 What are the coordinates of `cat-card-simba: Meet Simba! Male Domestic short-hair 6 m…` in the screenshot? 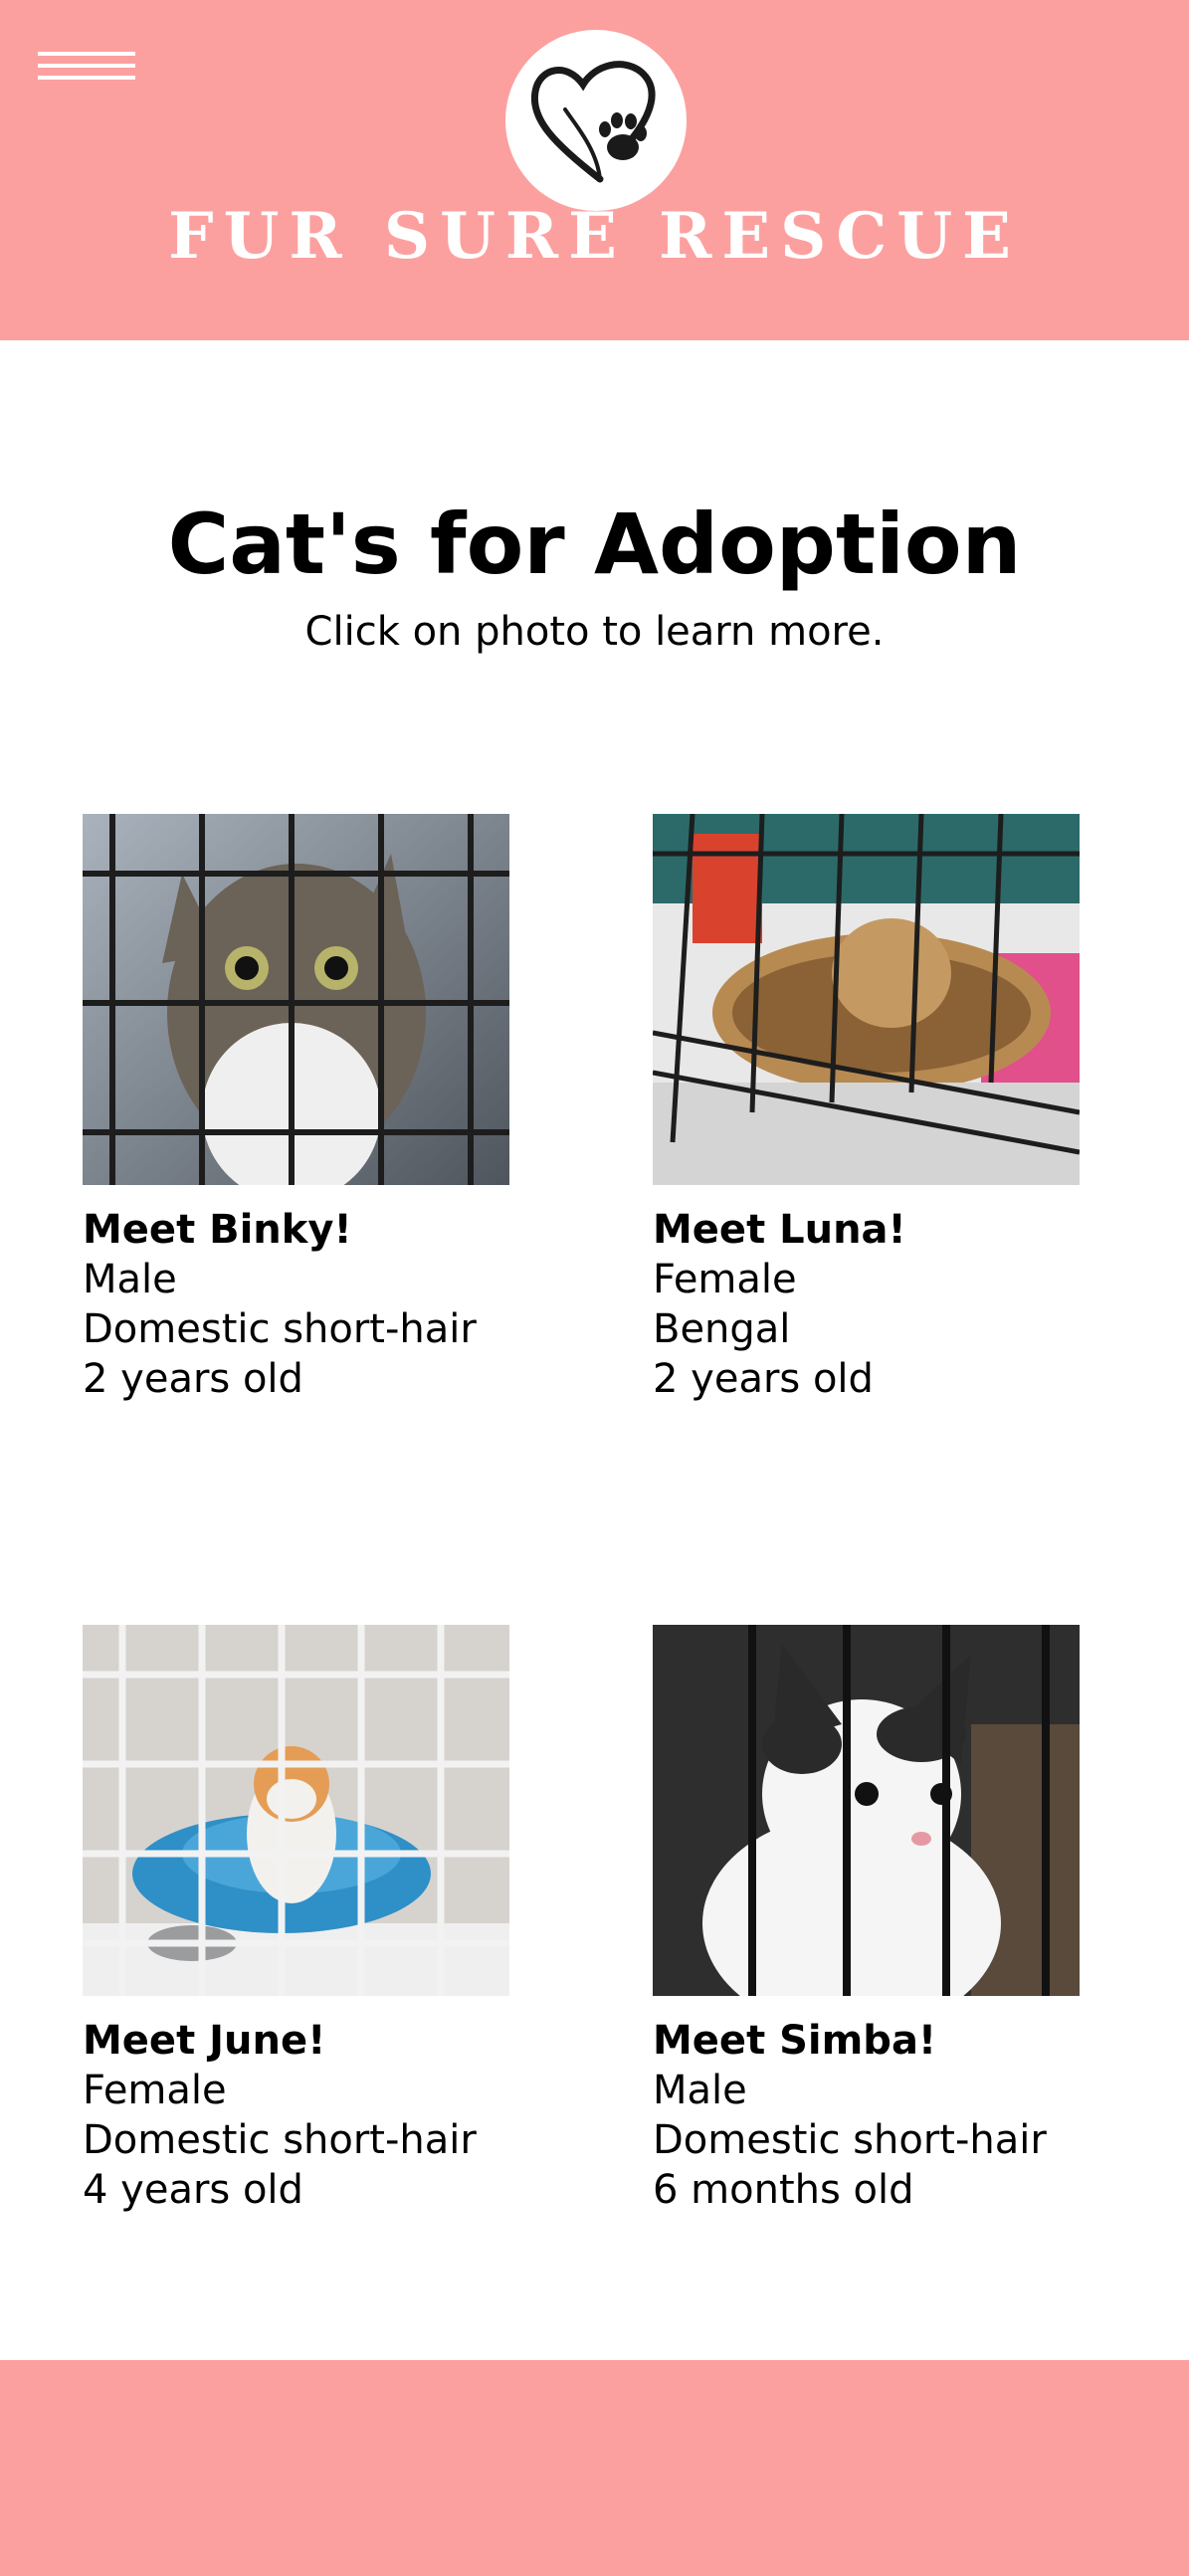 It's located at (881, 1920).